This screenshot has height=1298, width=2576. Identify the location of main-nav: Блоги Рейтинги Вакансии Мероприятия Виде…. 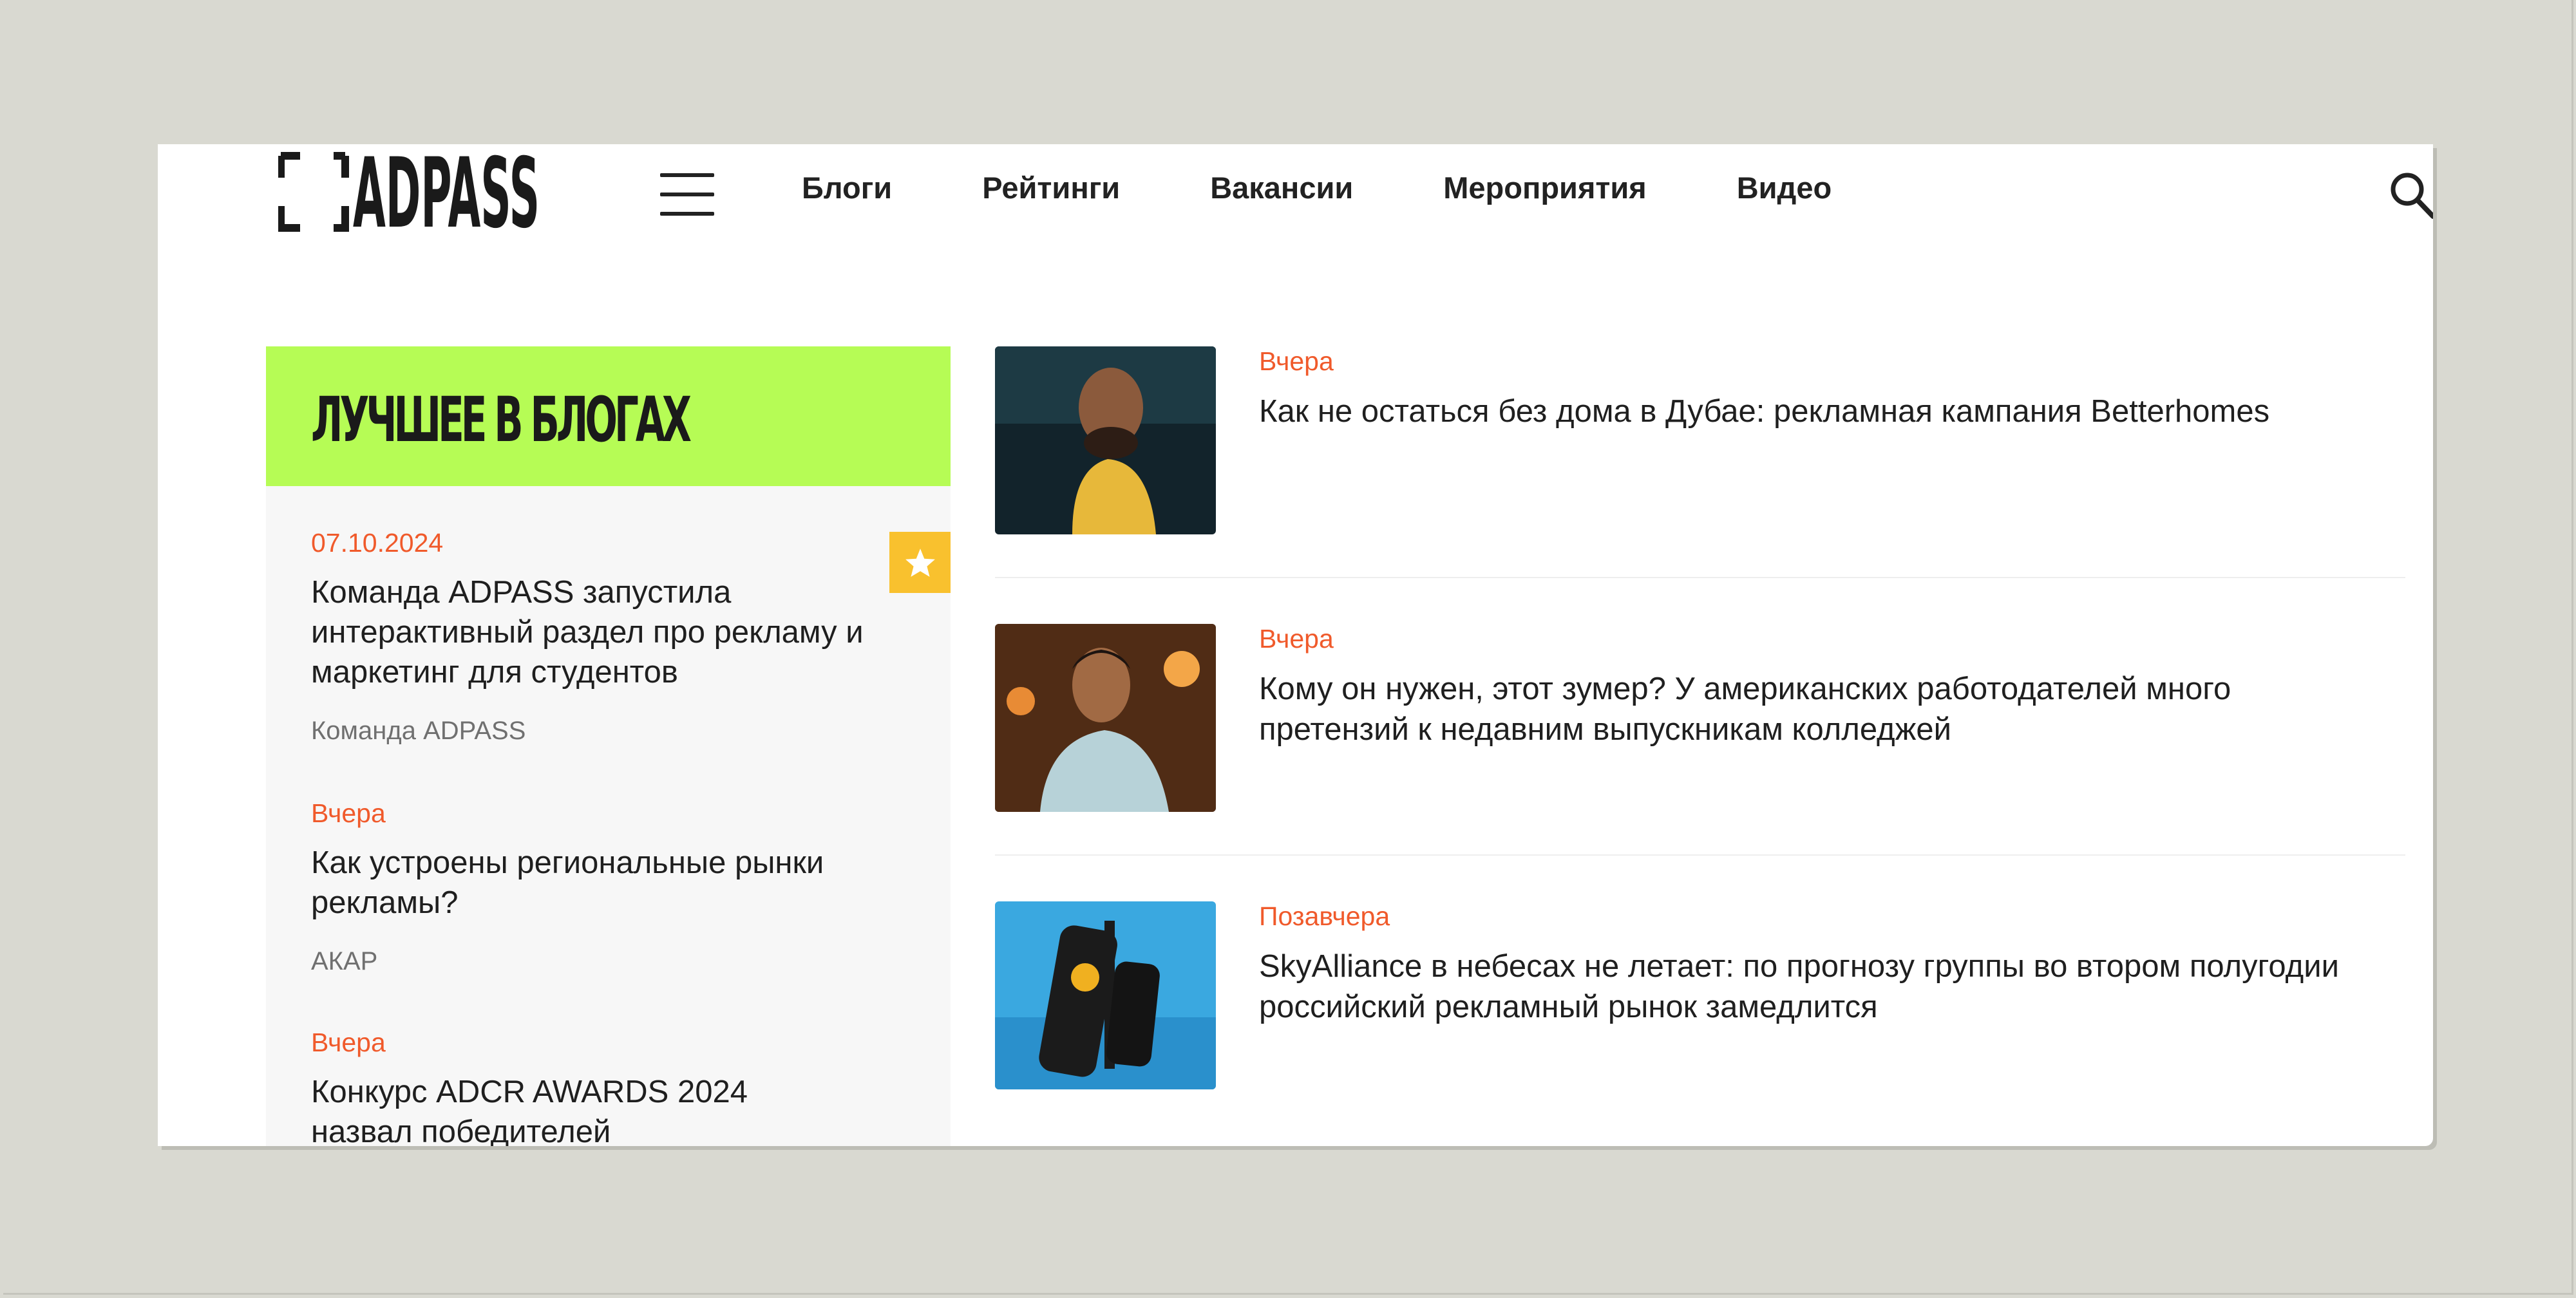
(1317, 187).